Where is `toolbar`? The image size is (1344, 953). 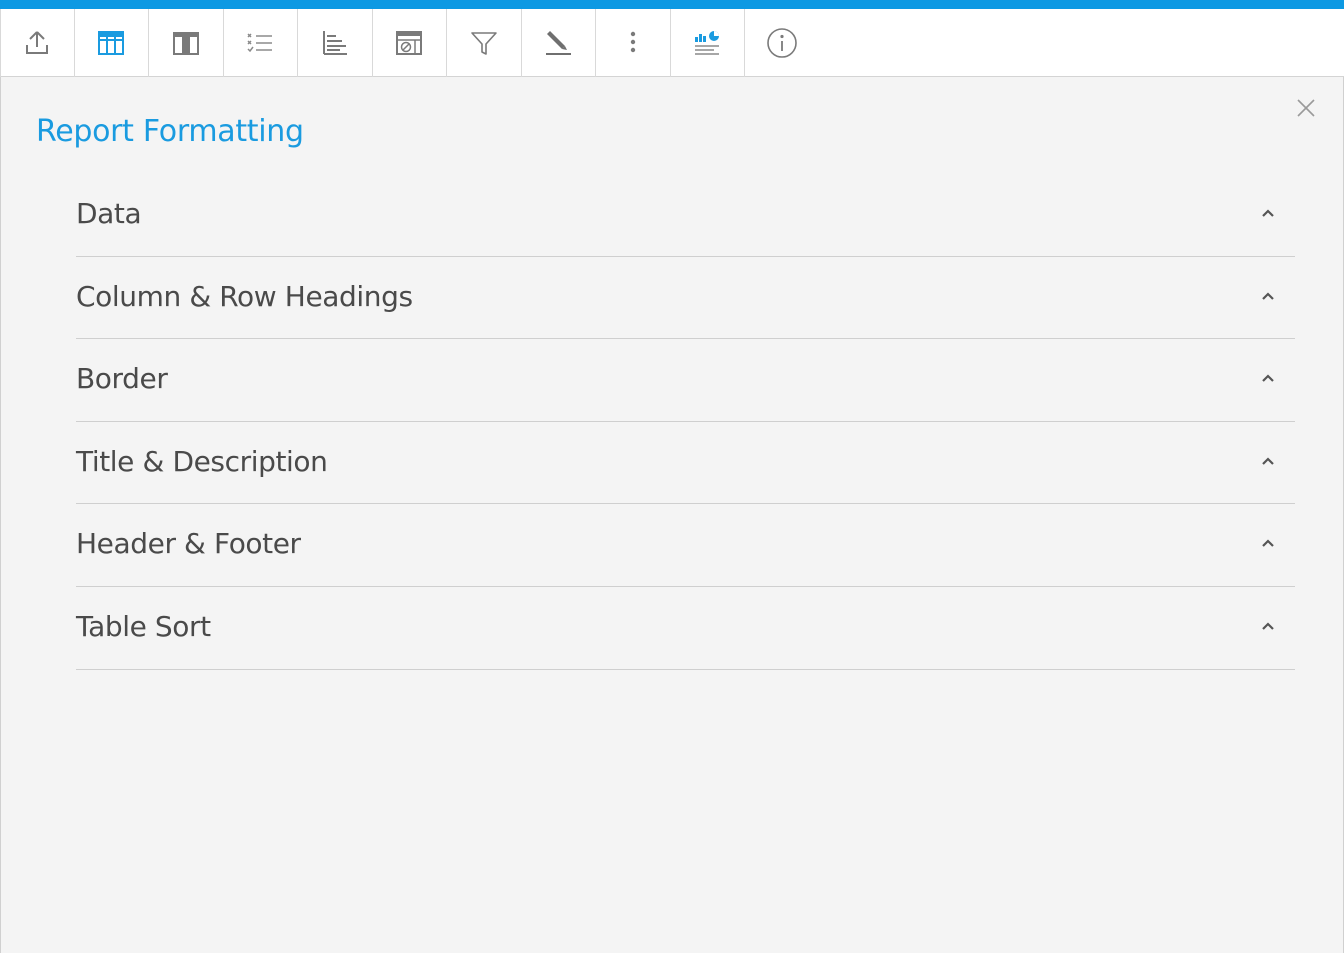
toolbar is located at coordinates (672, 43).